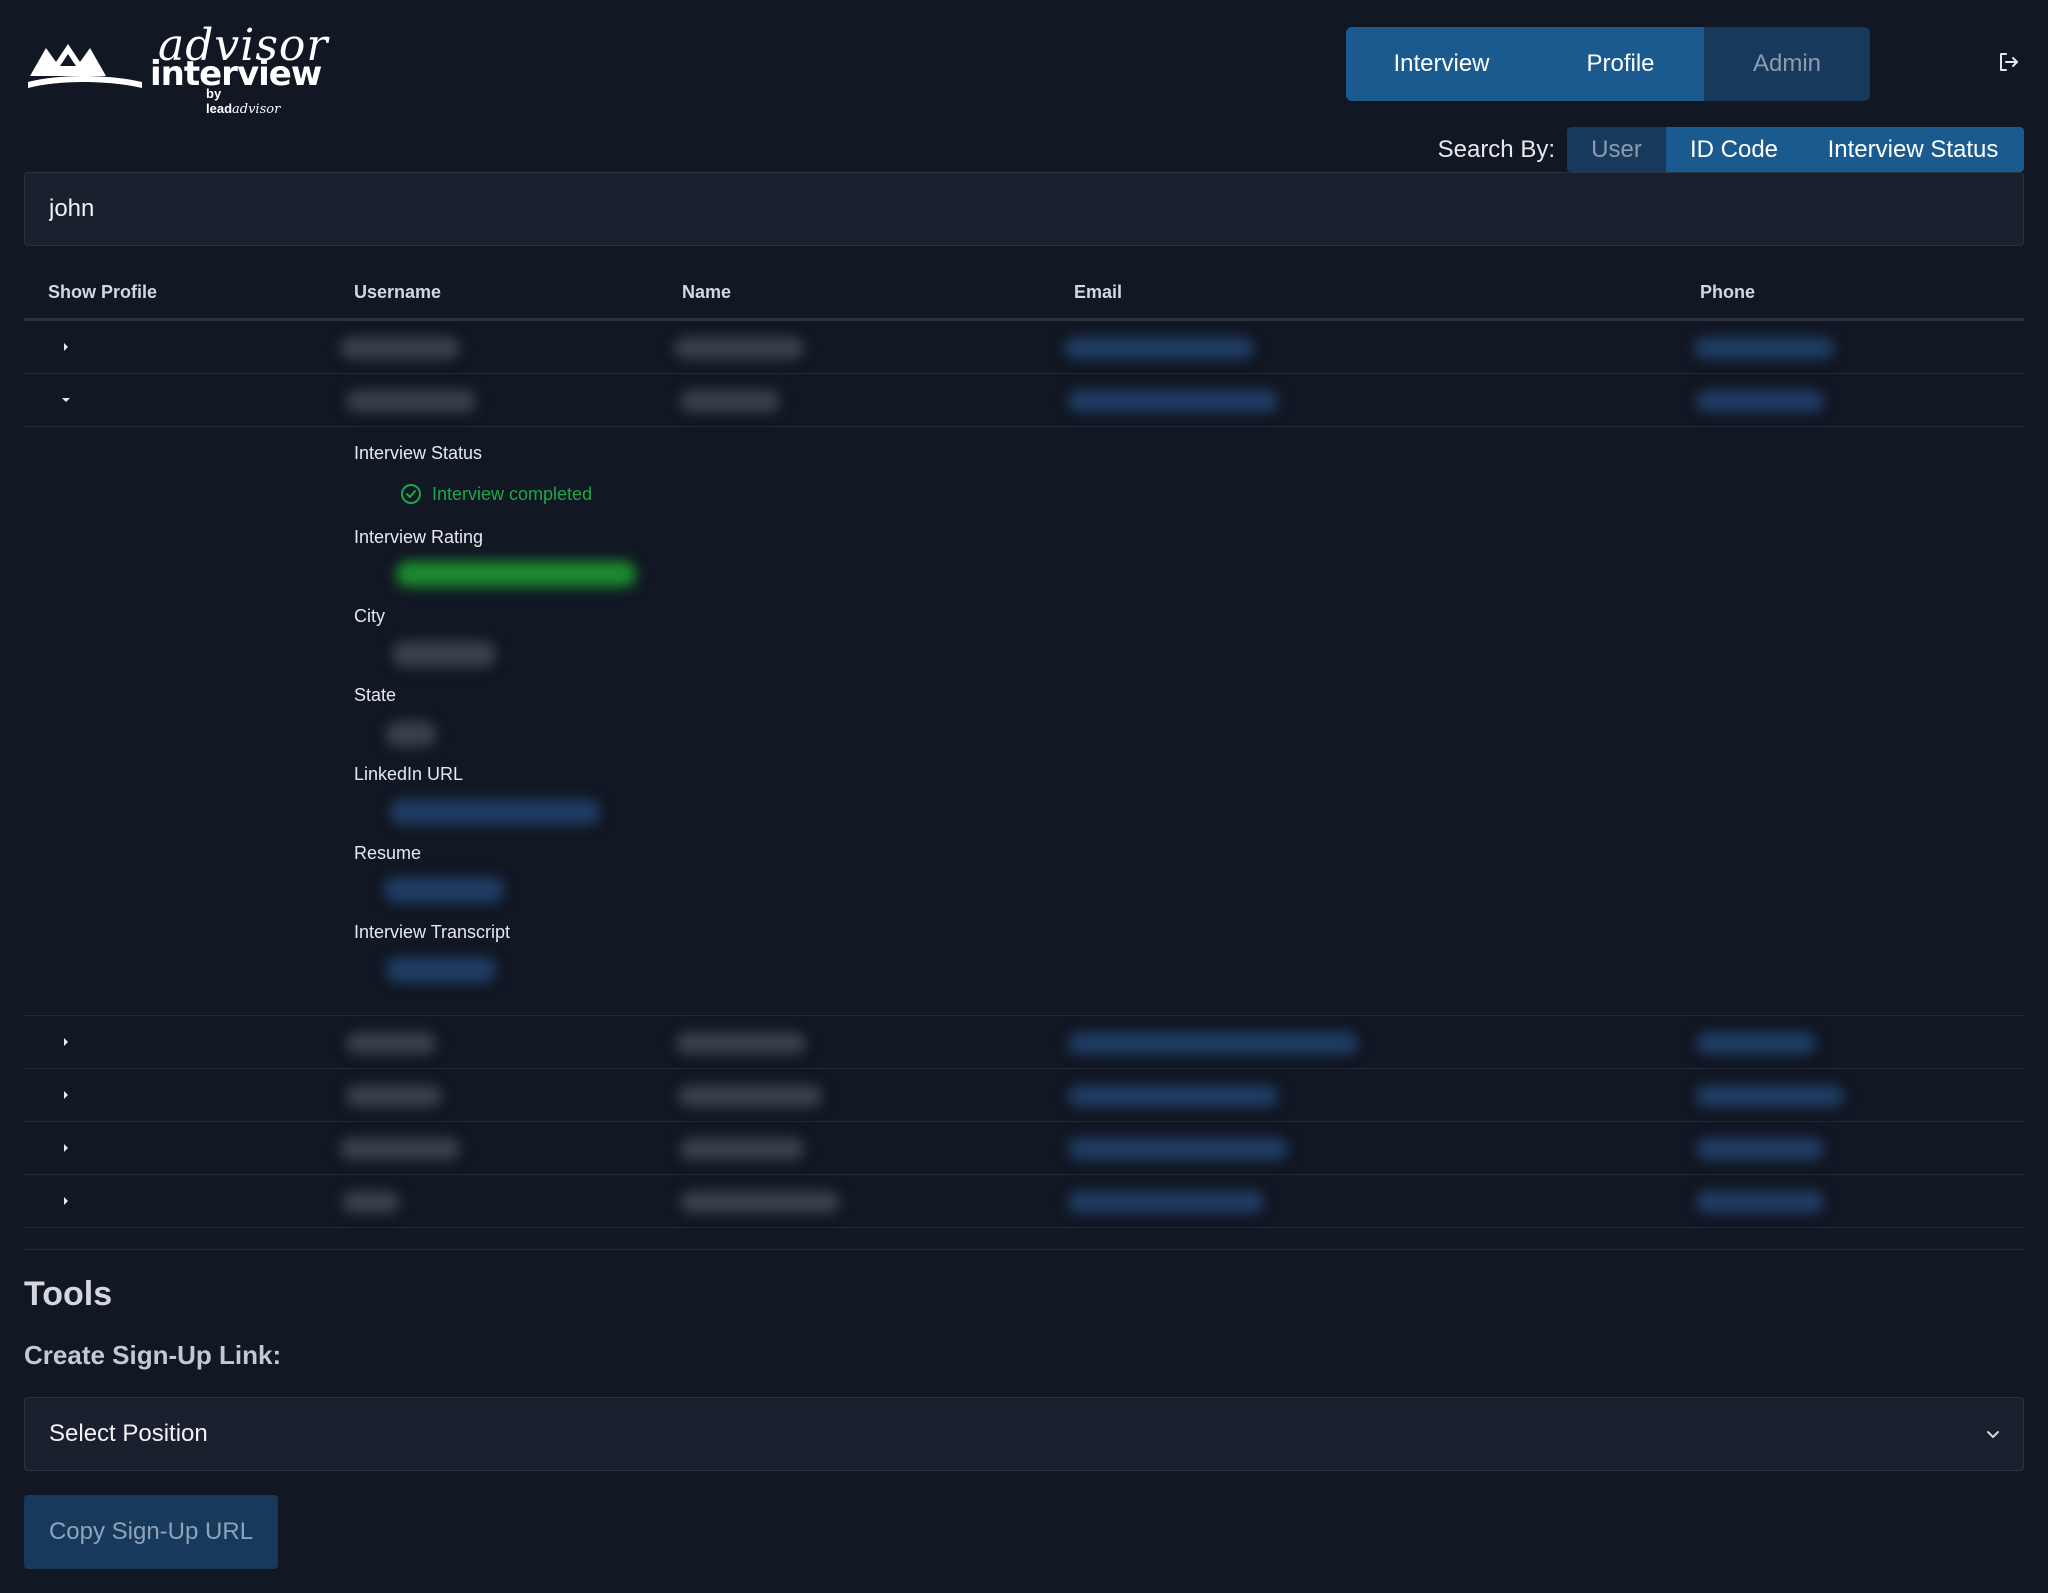  I want to click on search-by-toggle: User ID Code Interview Status, so click(1795, 149).